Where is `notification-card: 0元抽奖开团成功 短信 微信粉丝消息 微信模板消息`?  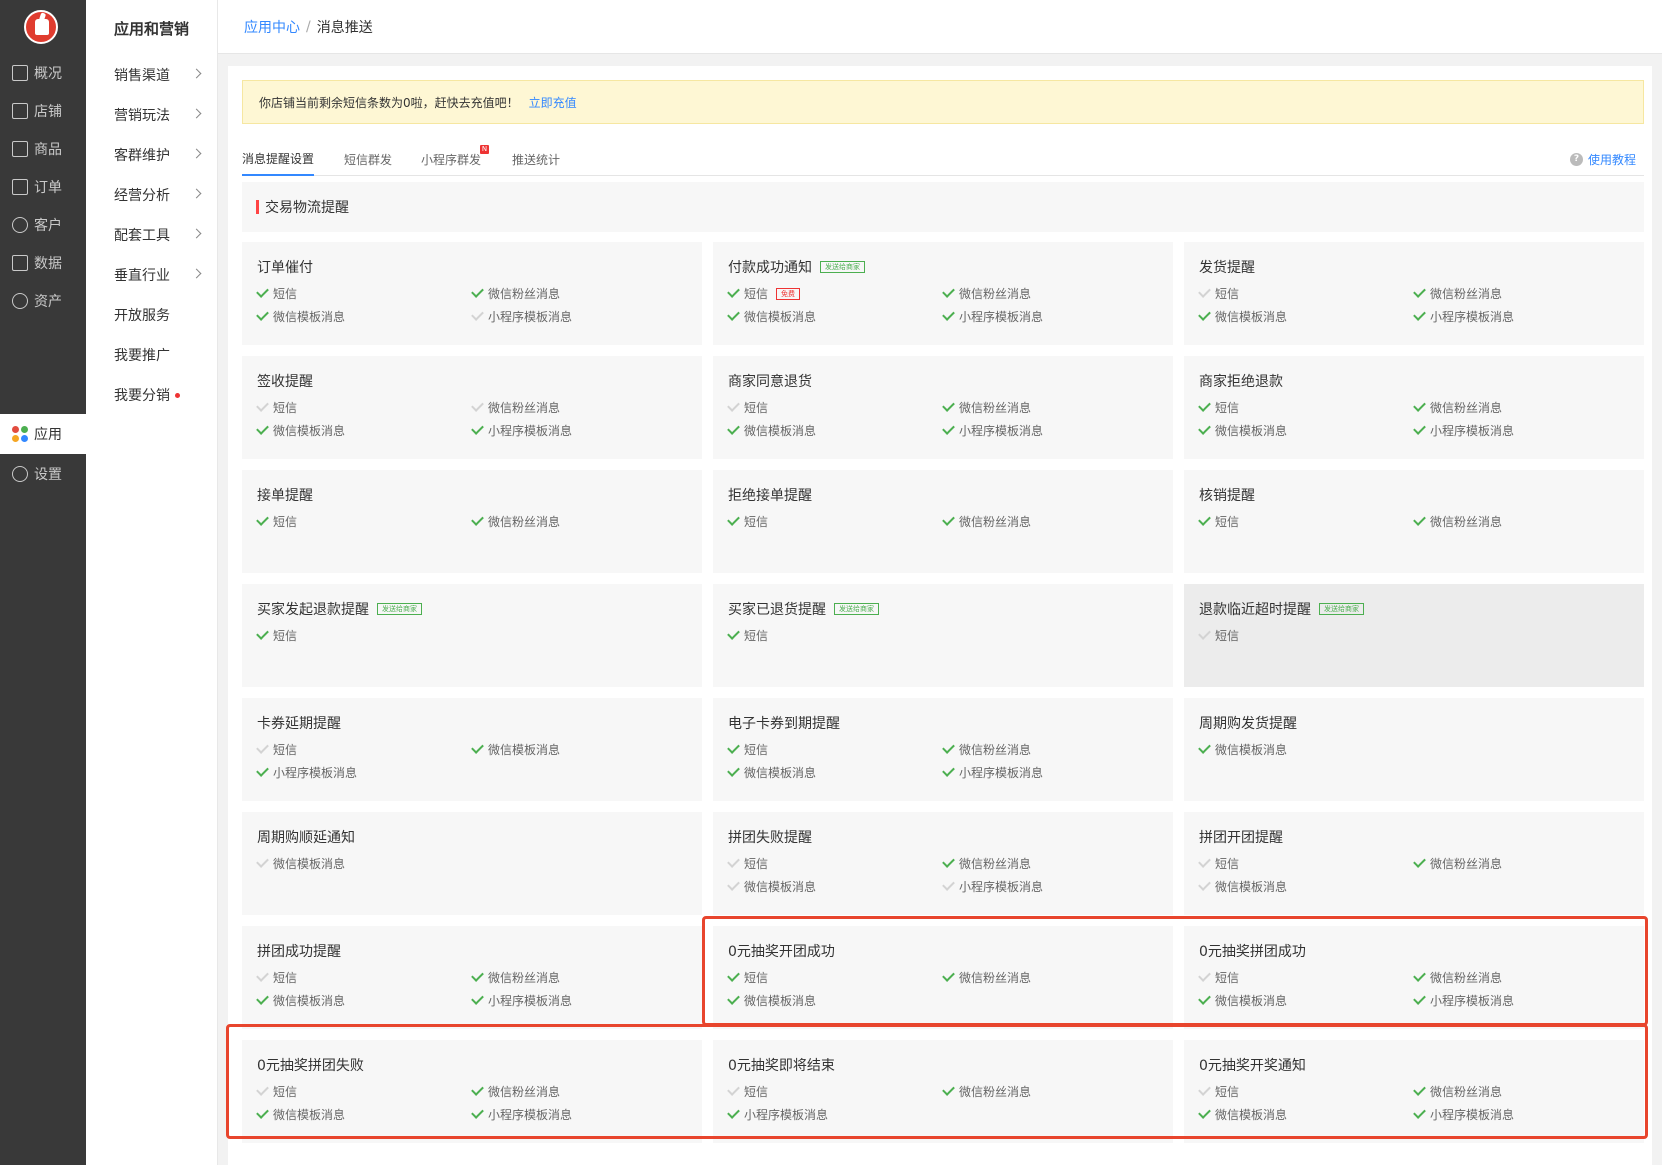
notification-card: 0元抽奖开团成功 短信 微信粉丝消息 微信模板消息 is located at coordinates (943, 977).